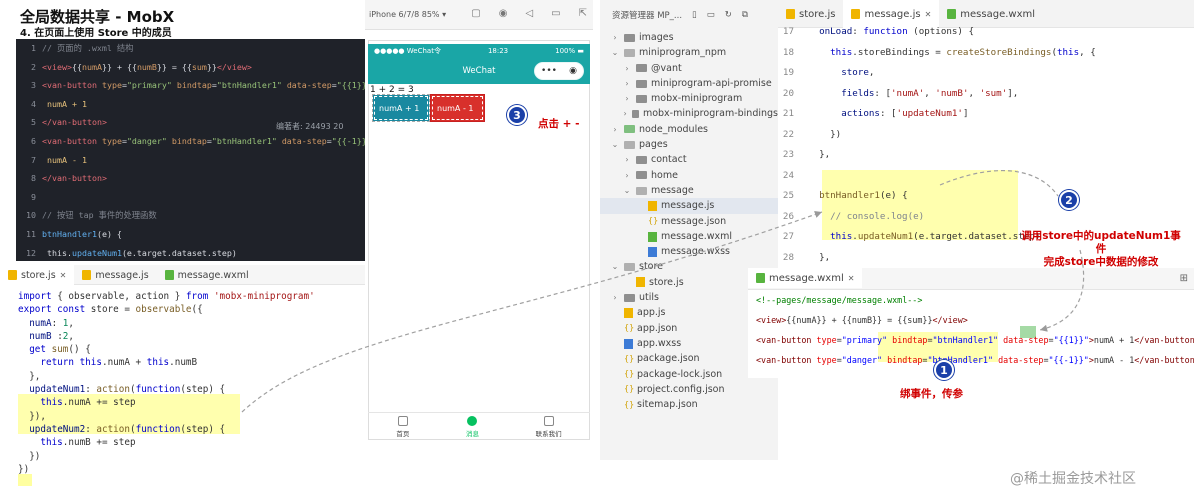 The height and width of the screenshot is (502, 1194). What do you see at coordinates (190, 104) in the screenshot?
I see `code-line: 4 numA + 1` at bounding box center [190, 104].